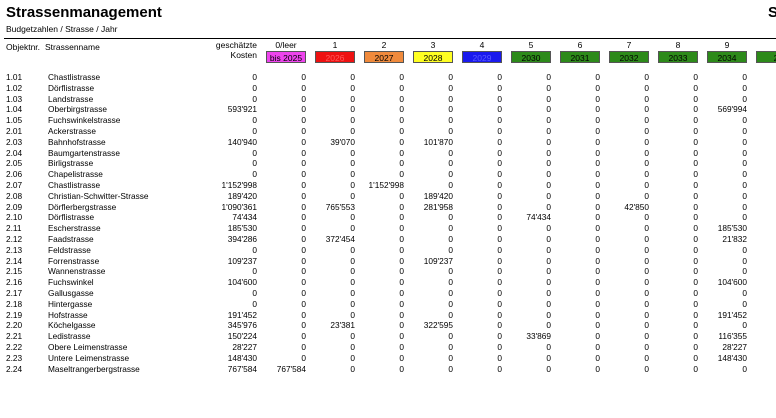  What do you see at coordinates (68, 314) in the screenshot?
I see `row-street-name: Hofstrasse` at bounding box center [68, 314].